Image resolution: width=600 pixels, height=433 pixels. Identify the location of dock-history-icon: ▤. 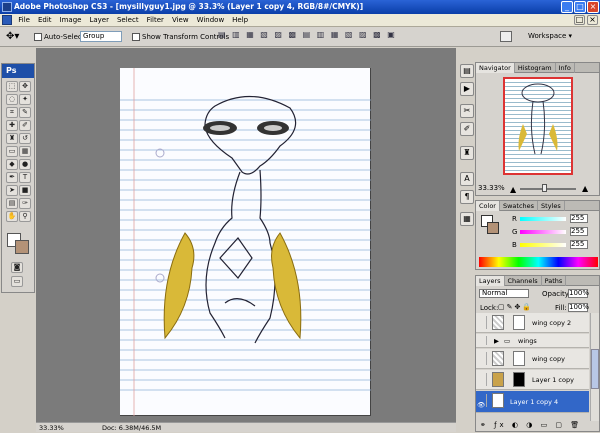
(467, 71).